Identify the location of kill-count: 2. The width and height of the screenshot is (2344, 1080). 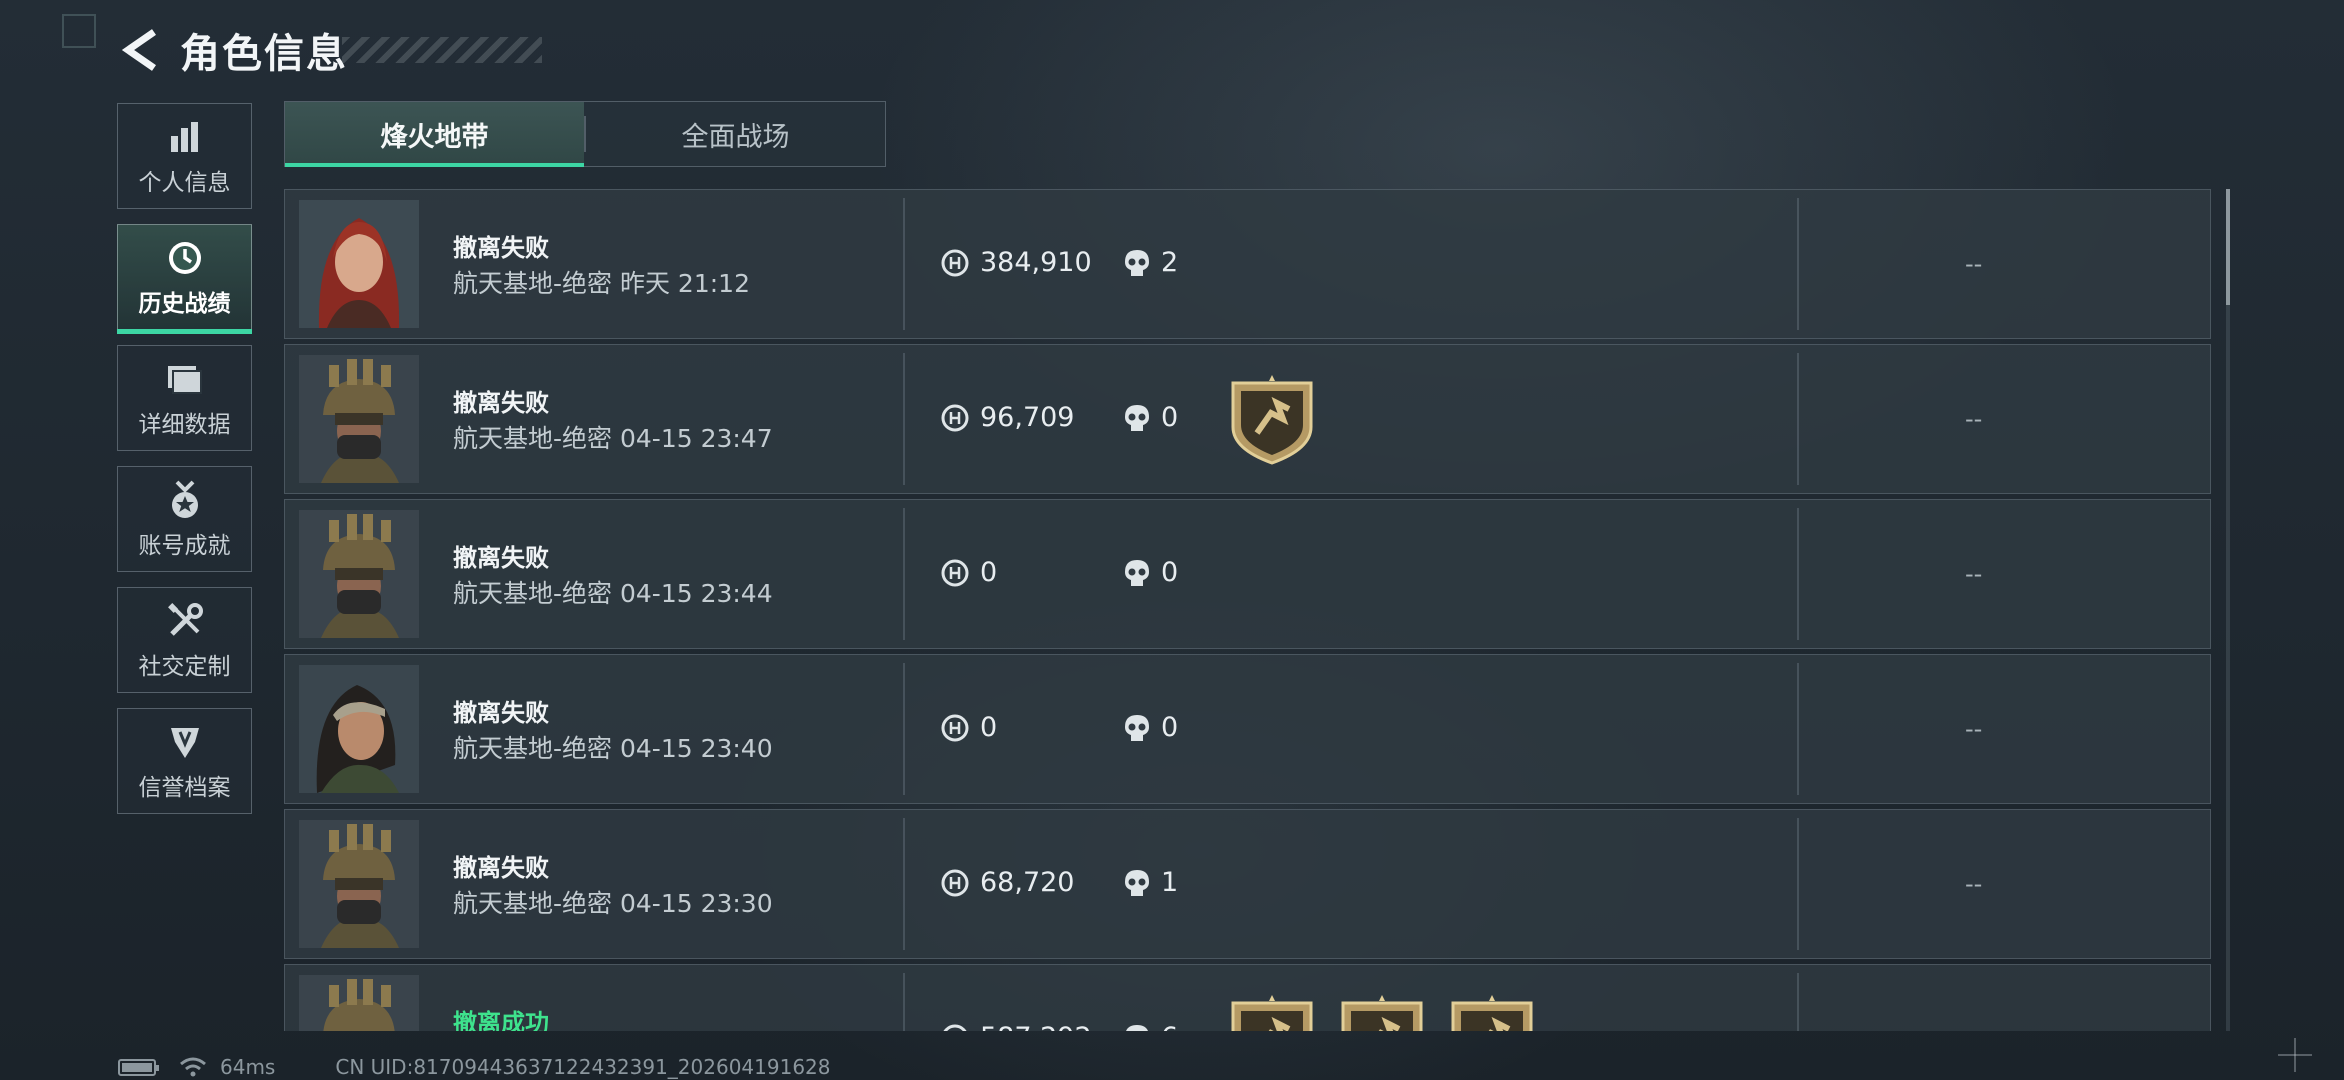
(1150, 262).